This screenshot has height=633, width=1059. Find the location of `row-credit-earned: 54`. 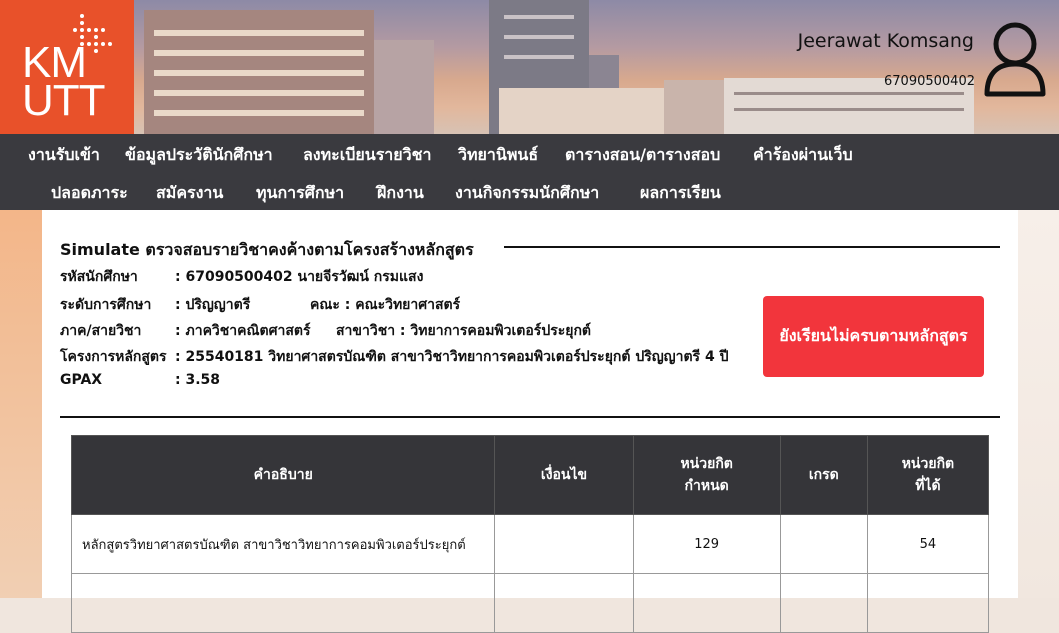

row-credit-earned: 54 is located at coordinates (928, 544).